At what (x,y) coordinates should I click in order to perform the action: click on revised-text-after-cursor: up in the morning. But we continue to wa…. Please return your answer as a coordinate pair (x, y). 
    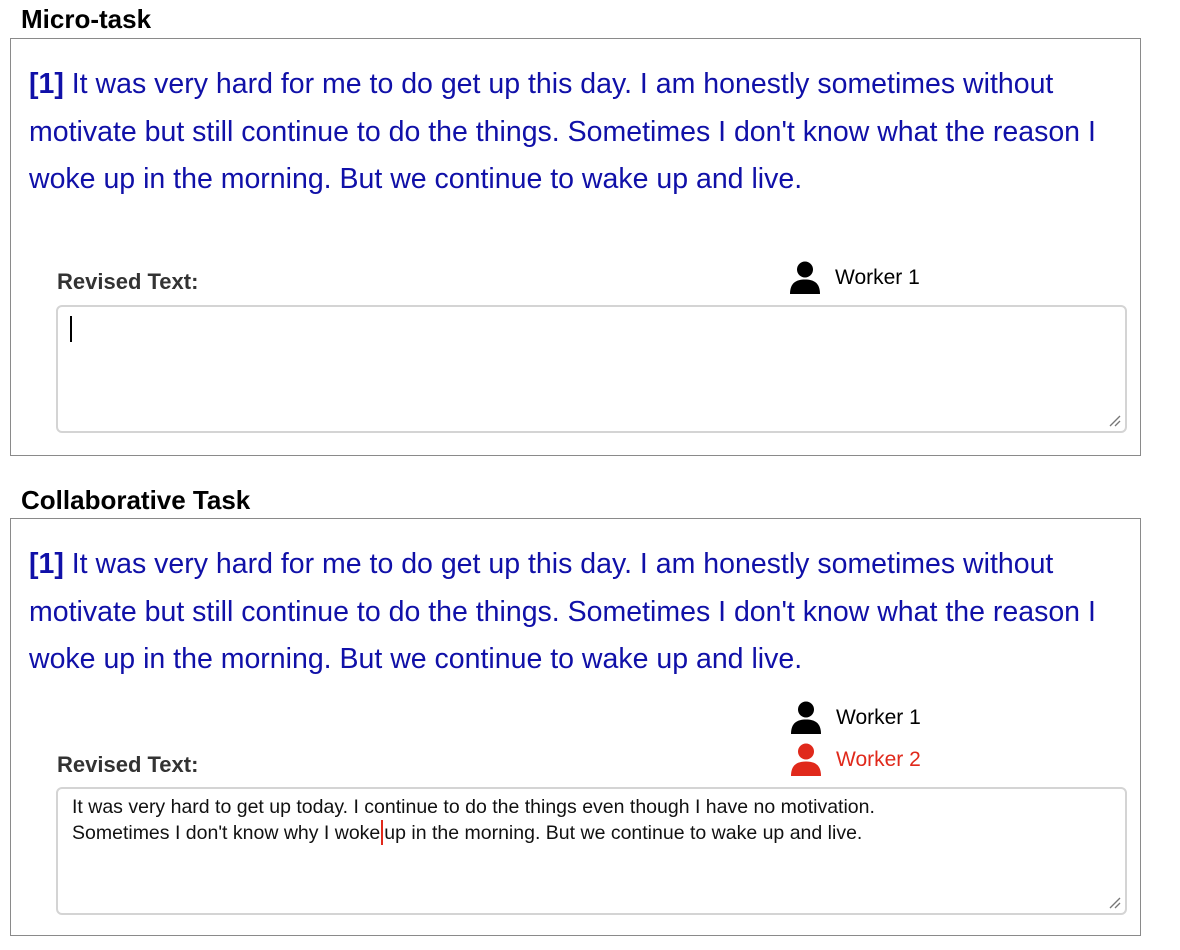
    Looking at the image, I should click on (623, 833).